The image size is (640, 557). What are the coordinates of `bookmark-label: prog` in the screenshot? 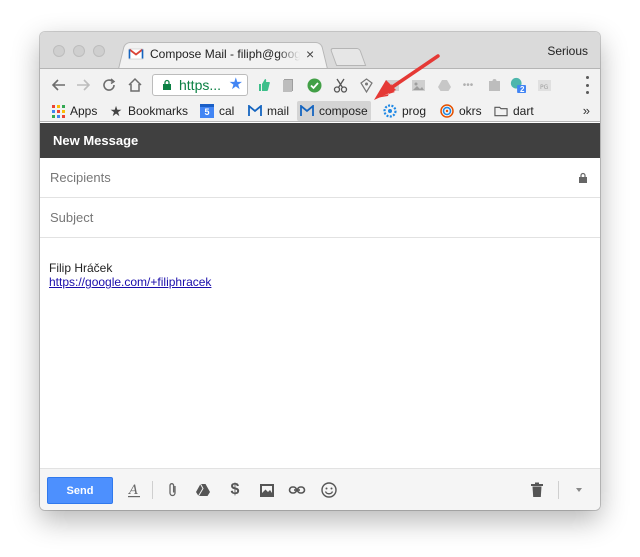 It's located at (414, 111).